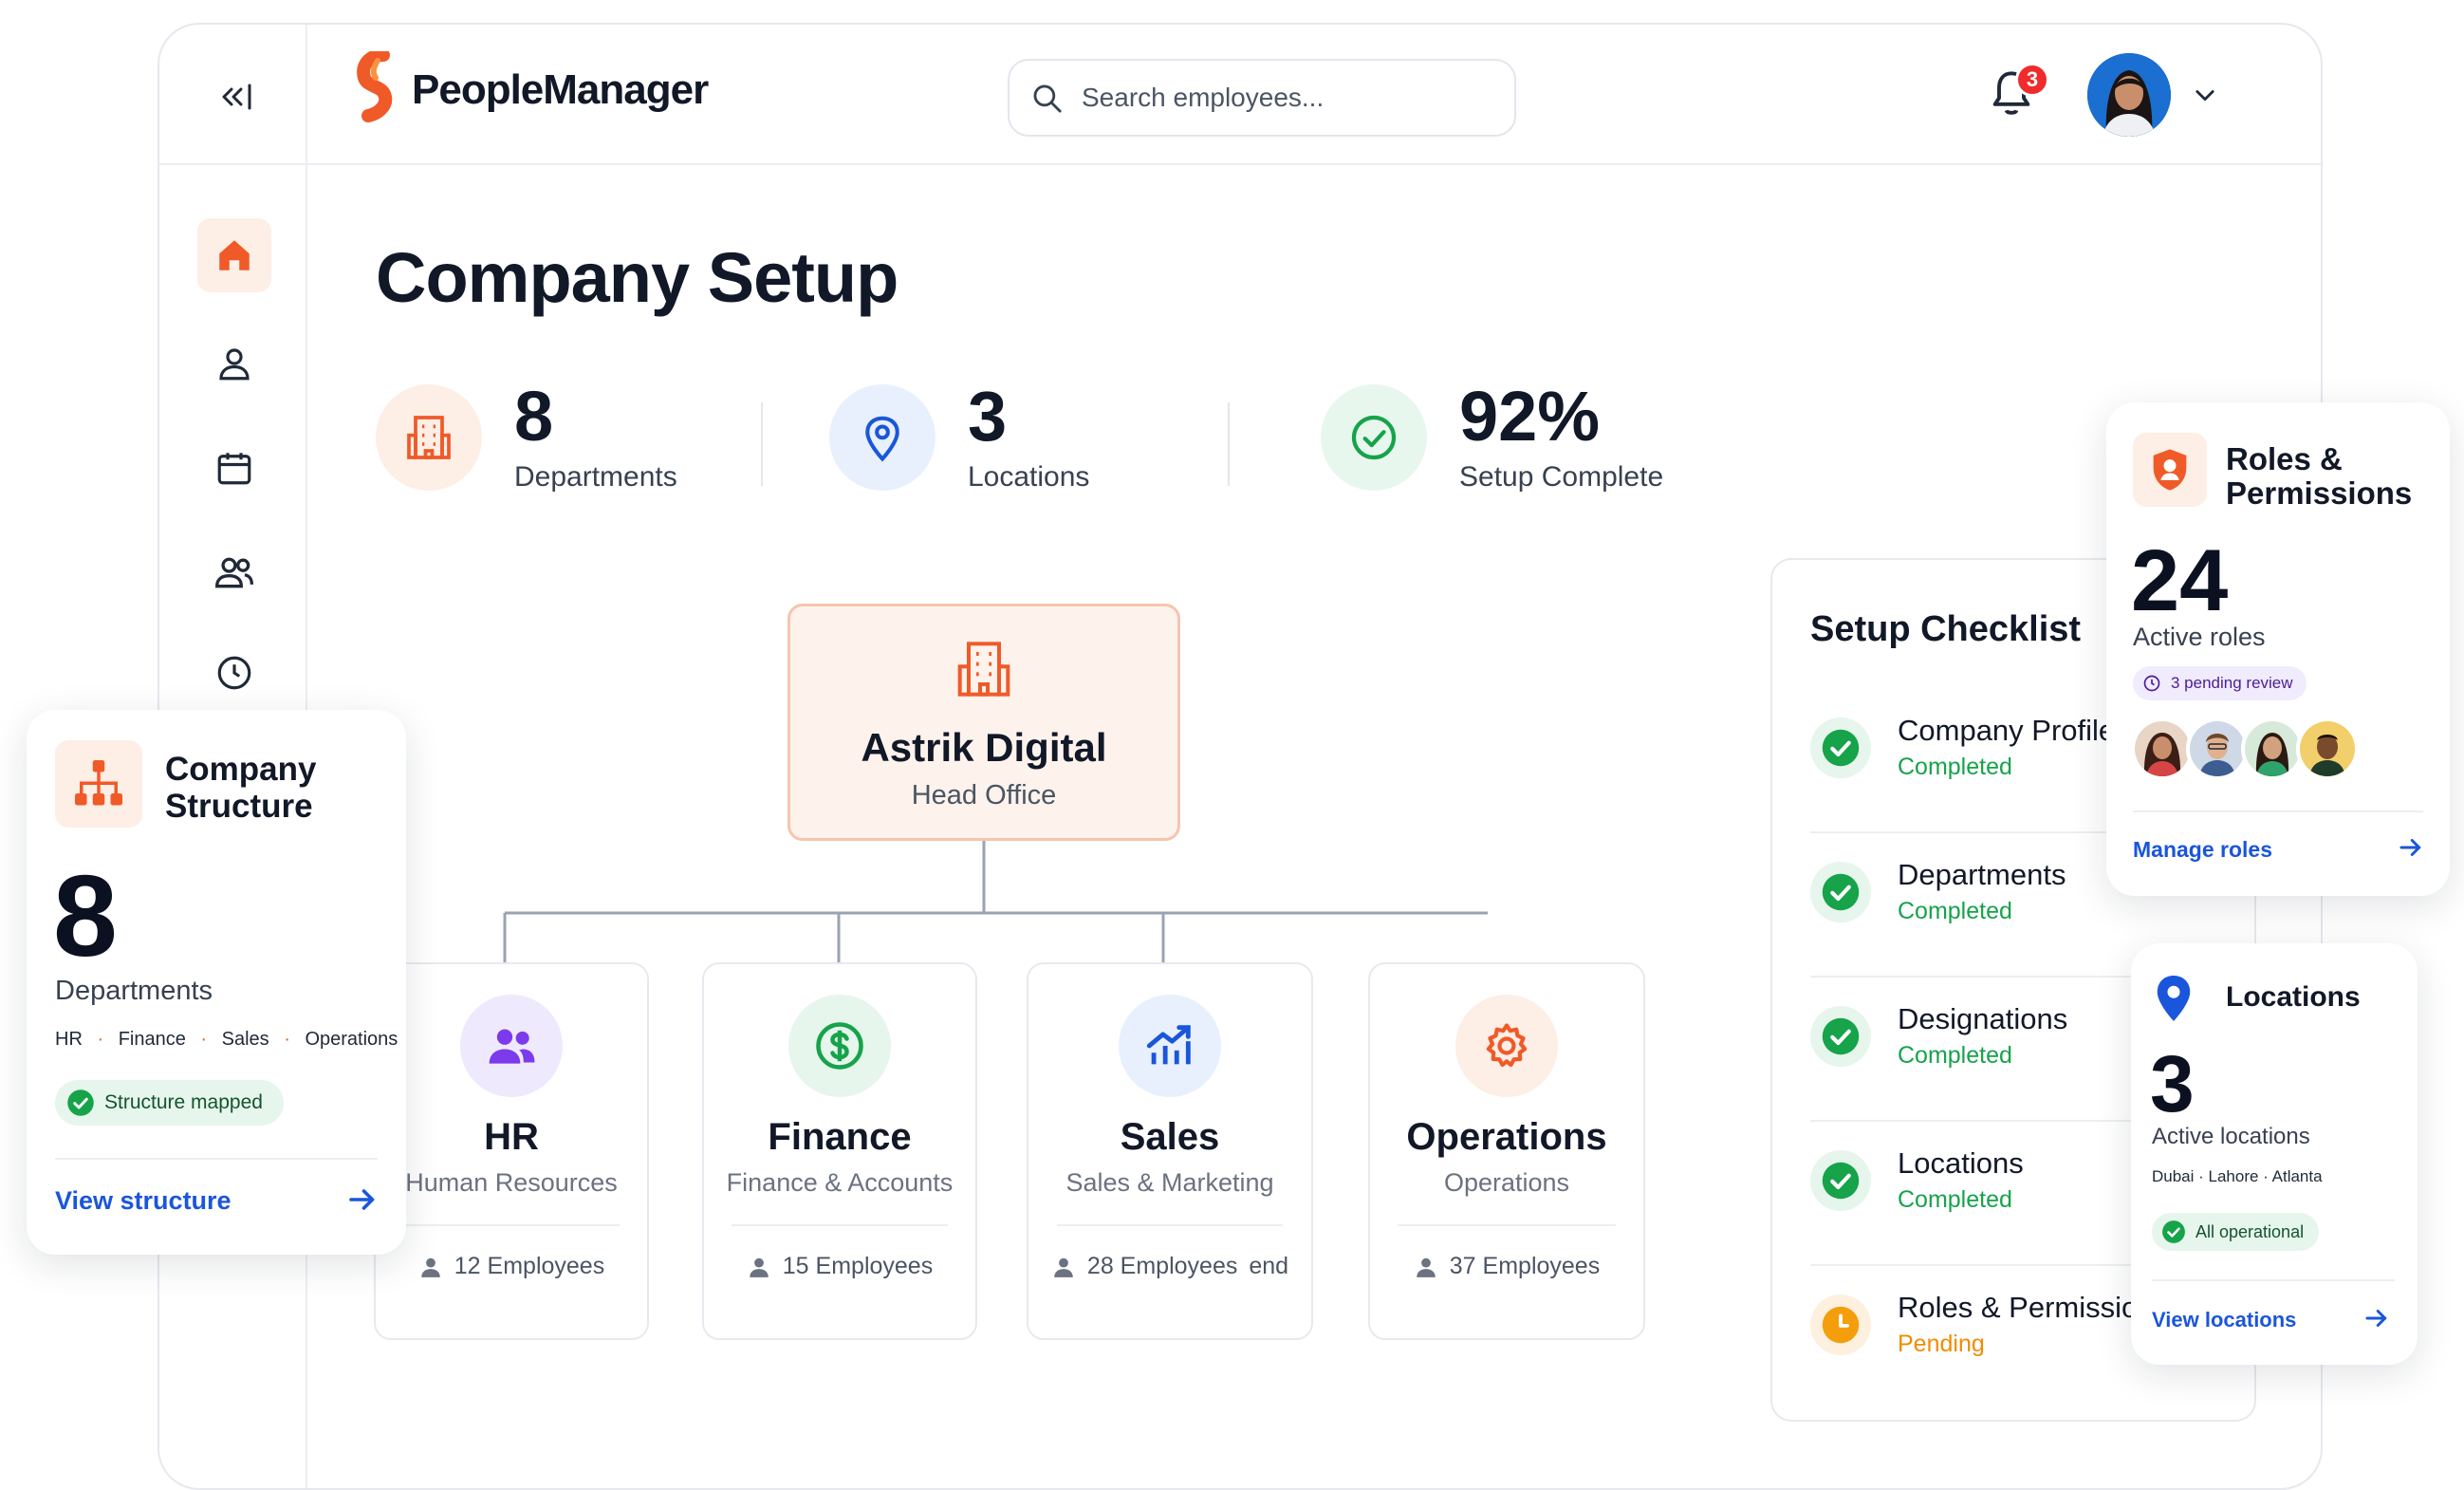 The width and height of the screenshot is (2464, 1490). What do you see at coordinates (2232, 683) in the screenshot?
I see `badge-text: 3 pending review` at bounding box center [2232, 683].